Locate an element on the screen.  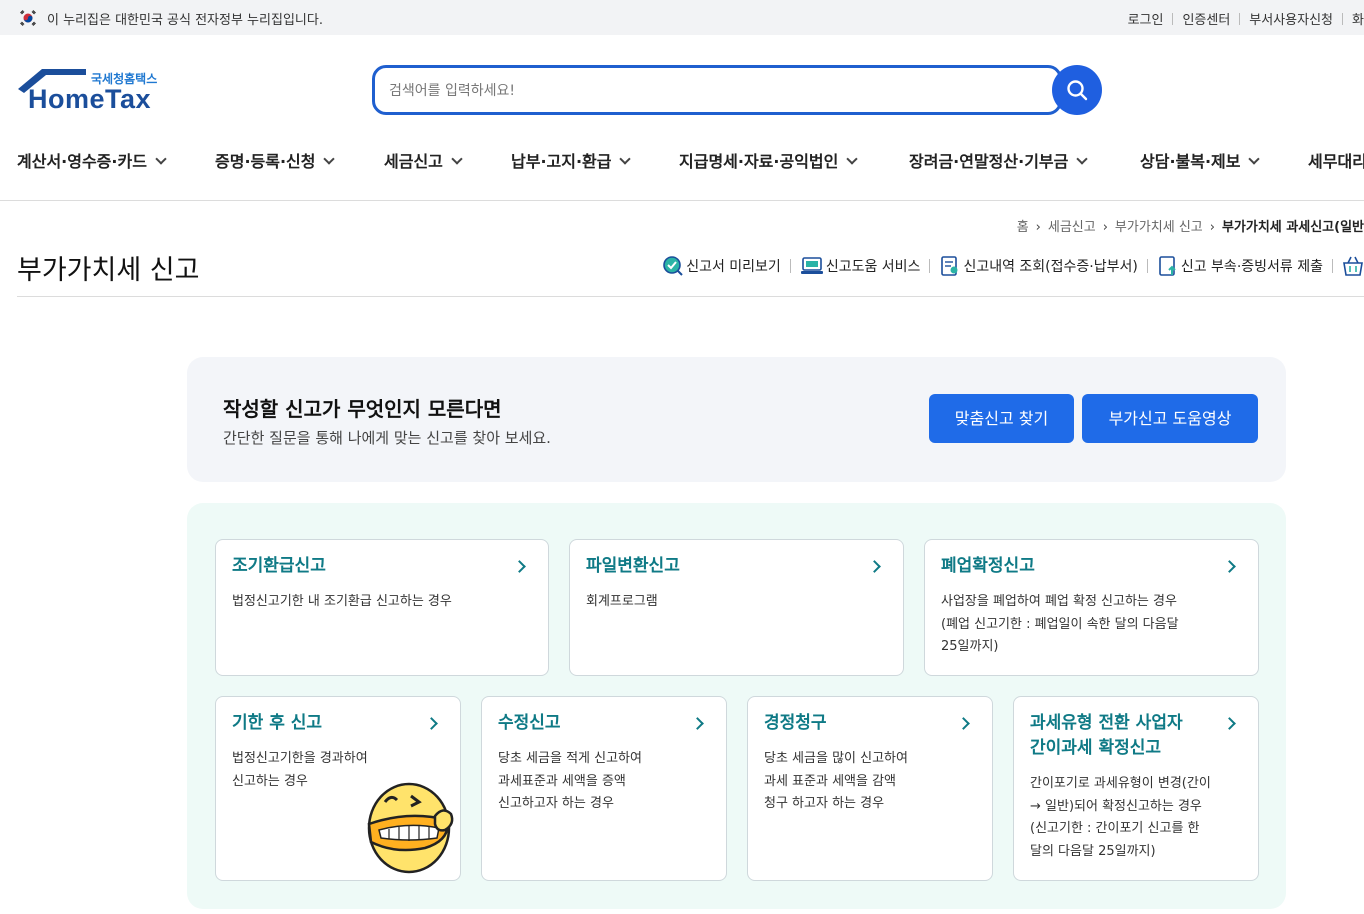
search-box is located at coordinates (717, 90).